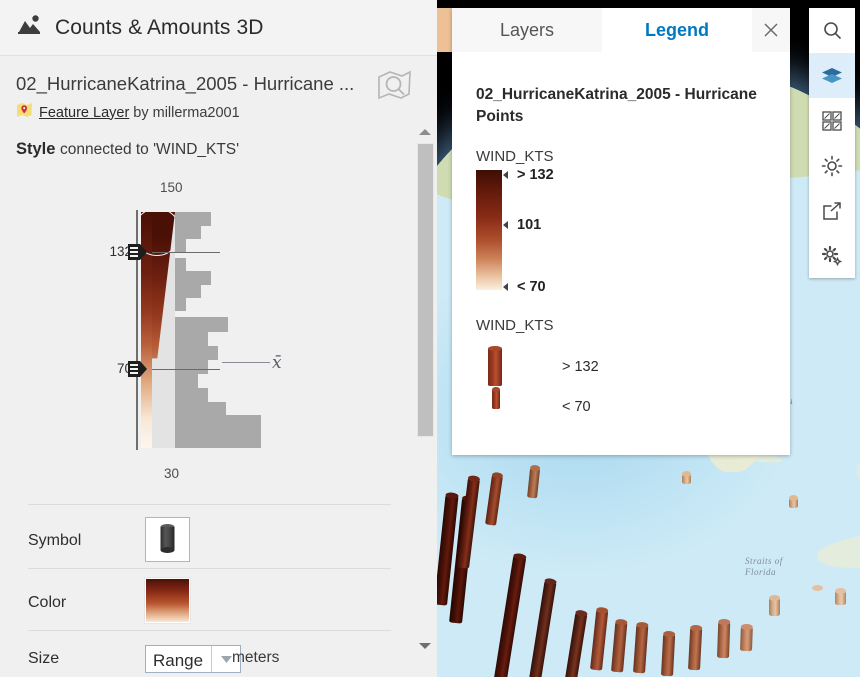 This screenshot has width=860, height=677. Describe the element at coordinates (515, 325) in the screenshot. I see `legend-field-size: WIND_KTS` at that location.